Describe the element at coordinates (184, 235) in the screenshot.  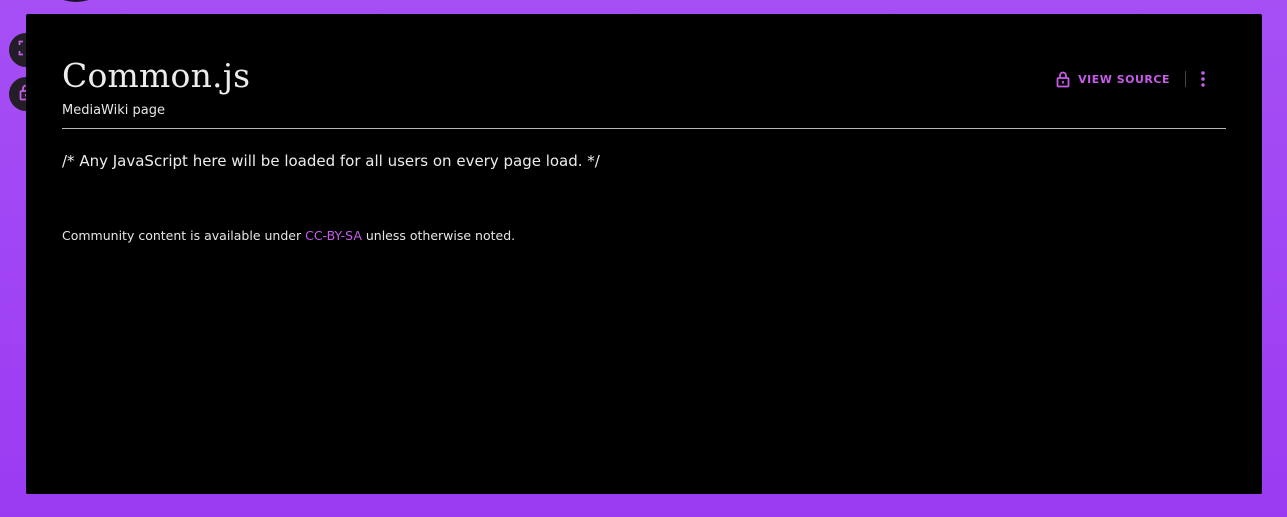
I see `license-prefix: Community content is available under` at that location.